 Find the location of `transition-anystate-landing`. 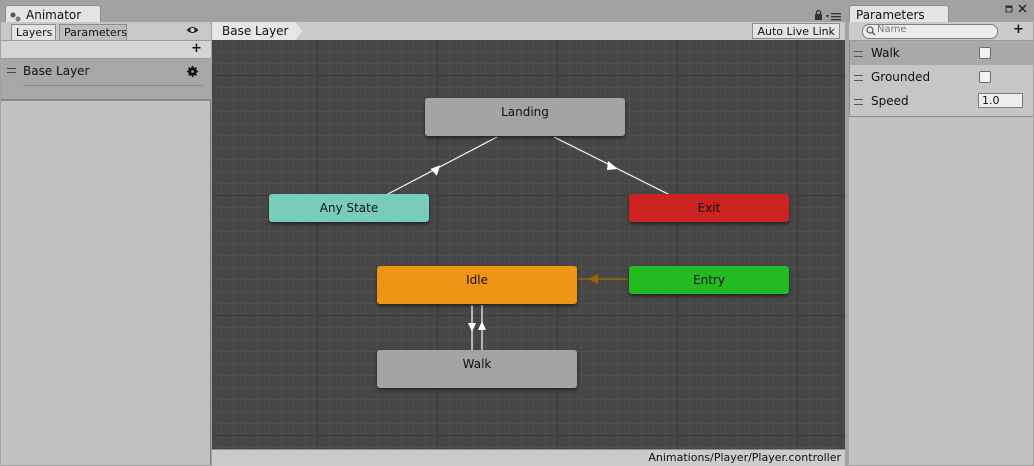

transition-anystate-landing is located at coordinates (441, 166).